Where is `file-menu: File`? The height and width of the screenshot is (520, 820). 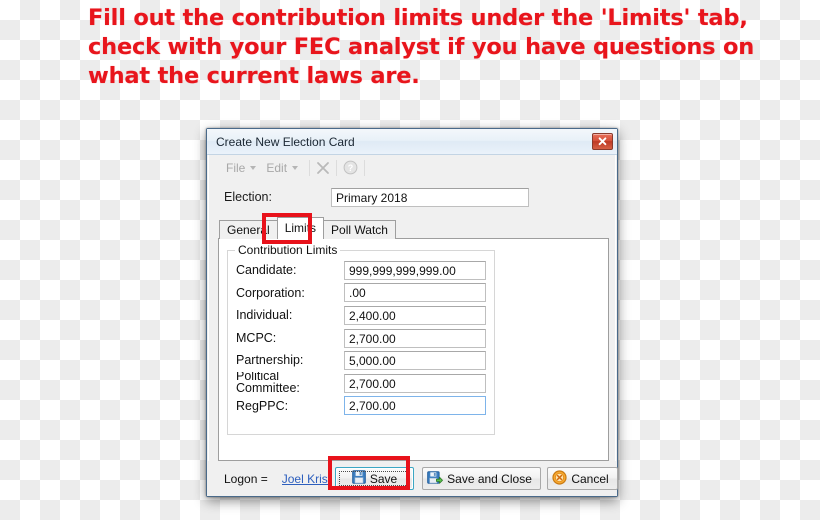
file-menu: File is located at coordinates (241, 168).